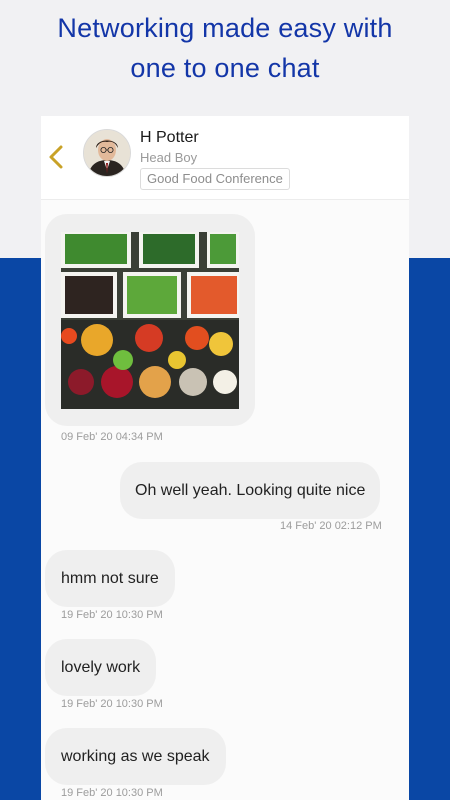 This screenshot has width=450, height=800. Describe the element at coordinates (110, 578) in the screenshot. I see `incoming-message-bubble: hmm not sure` at that location.